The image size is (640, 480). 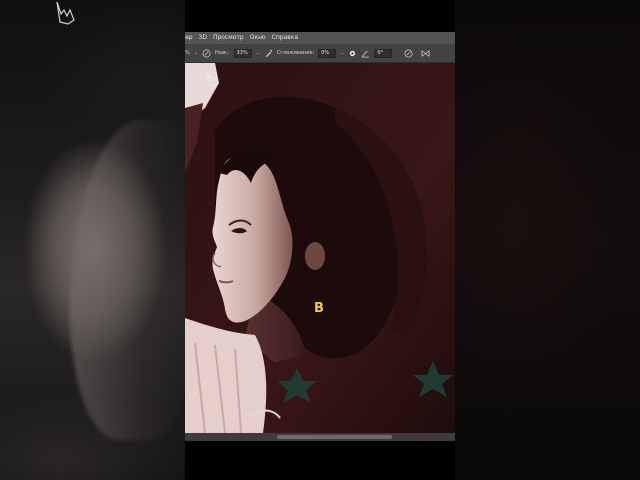 What do you see at coordinates (383, 53) in the screenshot?
I see `angle-field: 0°` at bounding box center [383, 53].